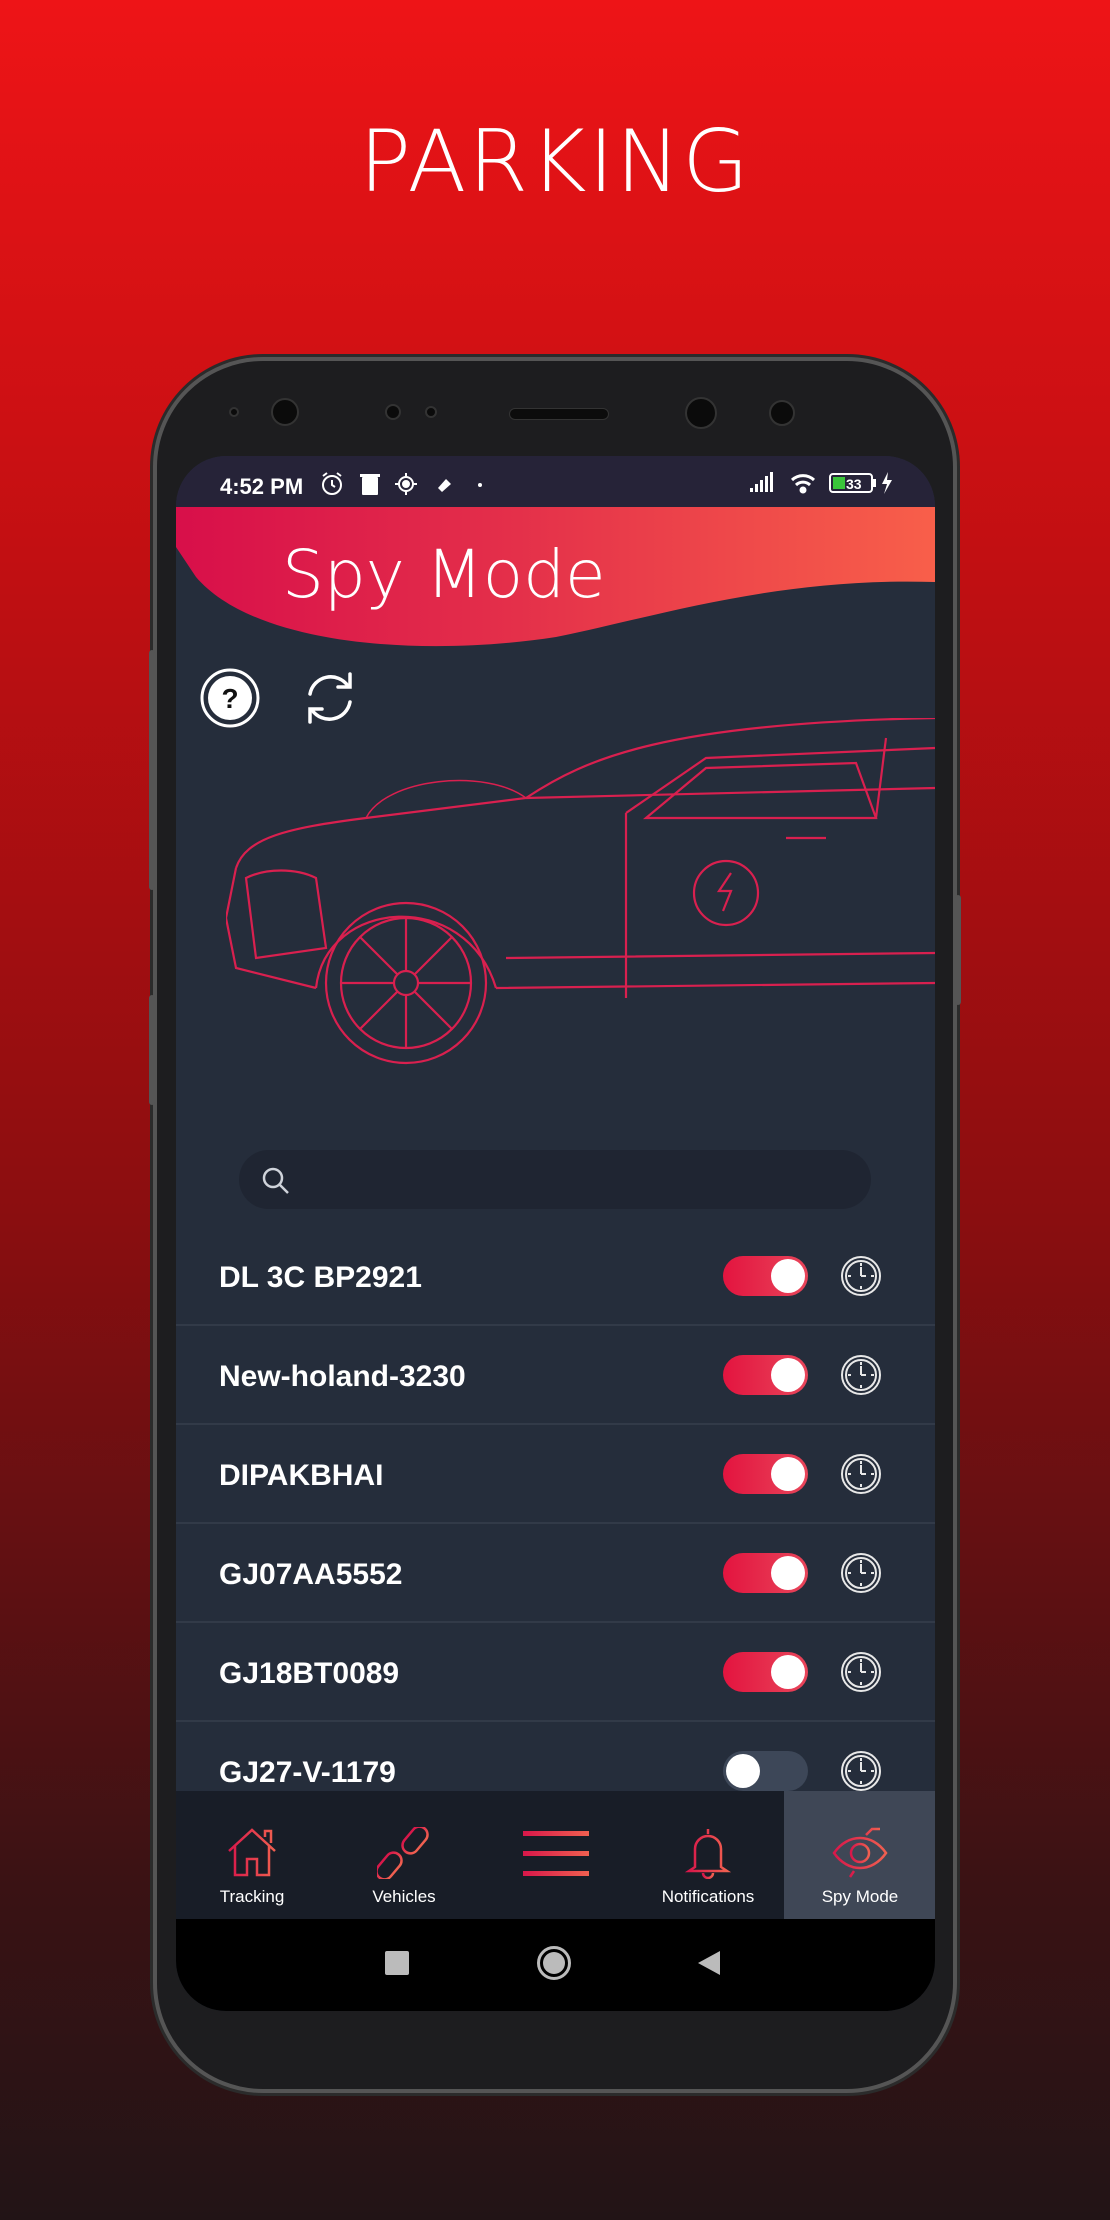 The width and height of the screenshot is (1110, 2220). Describe the element at coordinates (887, 483) in the screenshot. I see `charging-icon` at that location.